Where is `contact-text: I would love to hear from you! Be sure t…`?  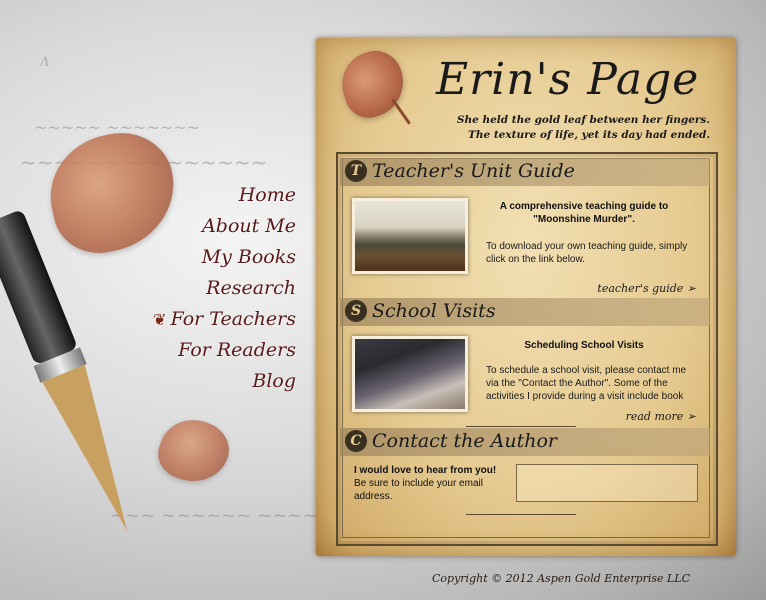 contact-text: I would love to hear from you! Be sure t… is located at coordinates (429, 483).